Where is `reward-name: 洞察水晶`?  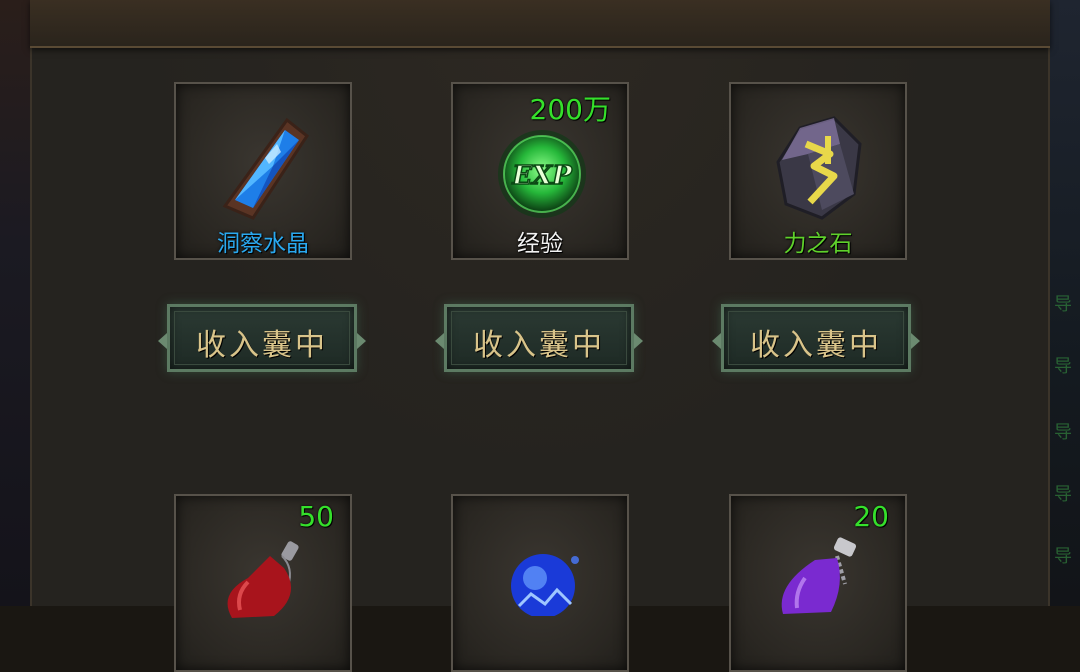
reward-name: 洞察水晶 is located at coordinates (263, 241).